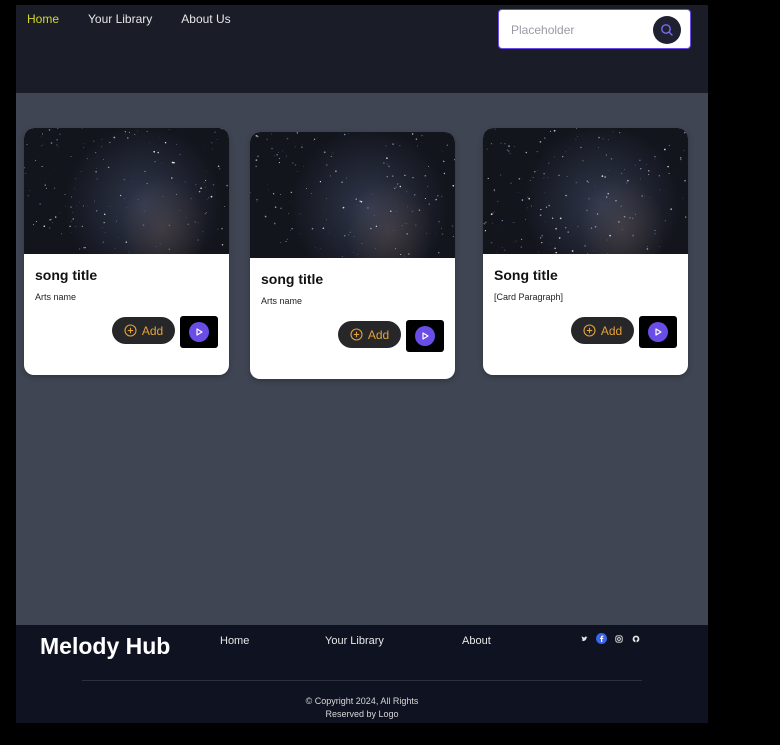 The width and height of the screenshot is (780, 745). I want to click on footer-link-your-library: Your Library, so click(354, 641).